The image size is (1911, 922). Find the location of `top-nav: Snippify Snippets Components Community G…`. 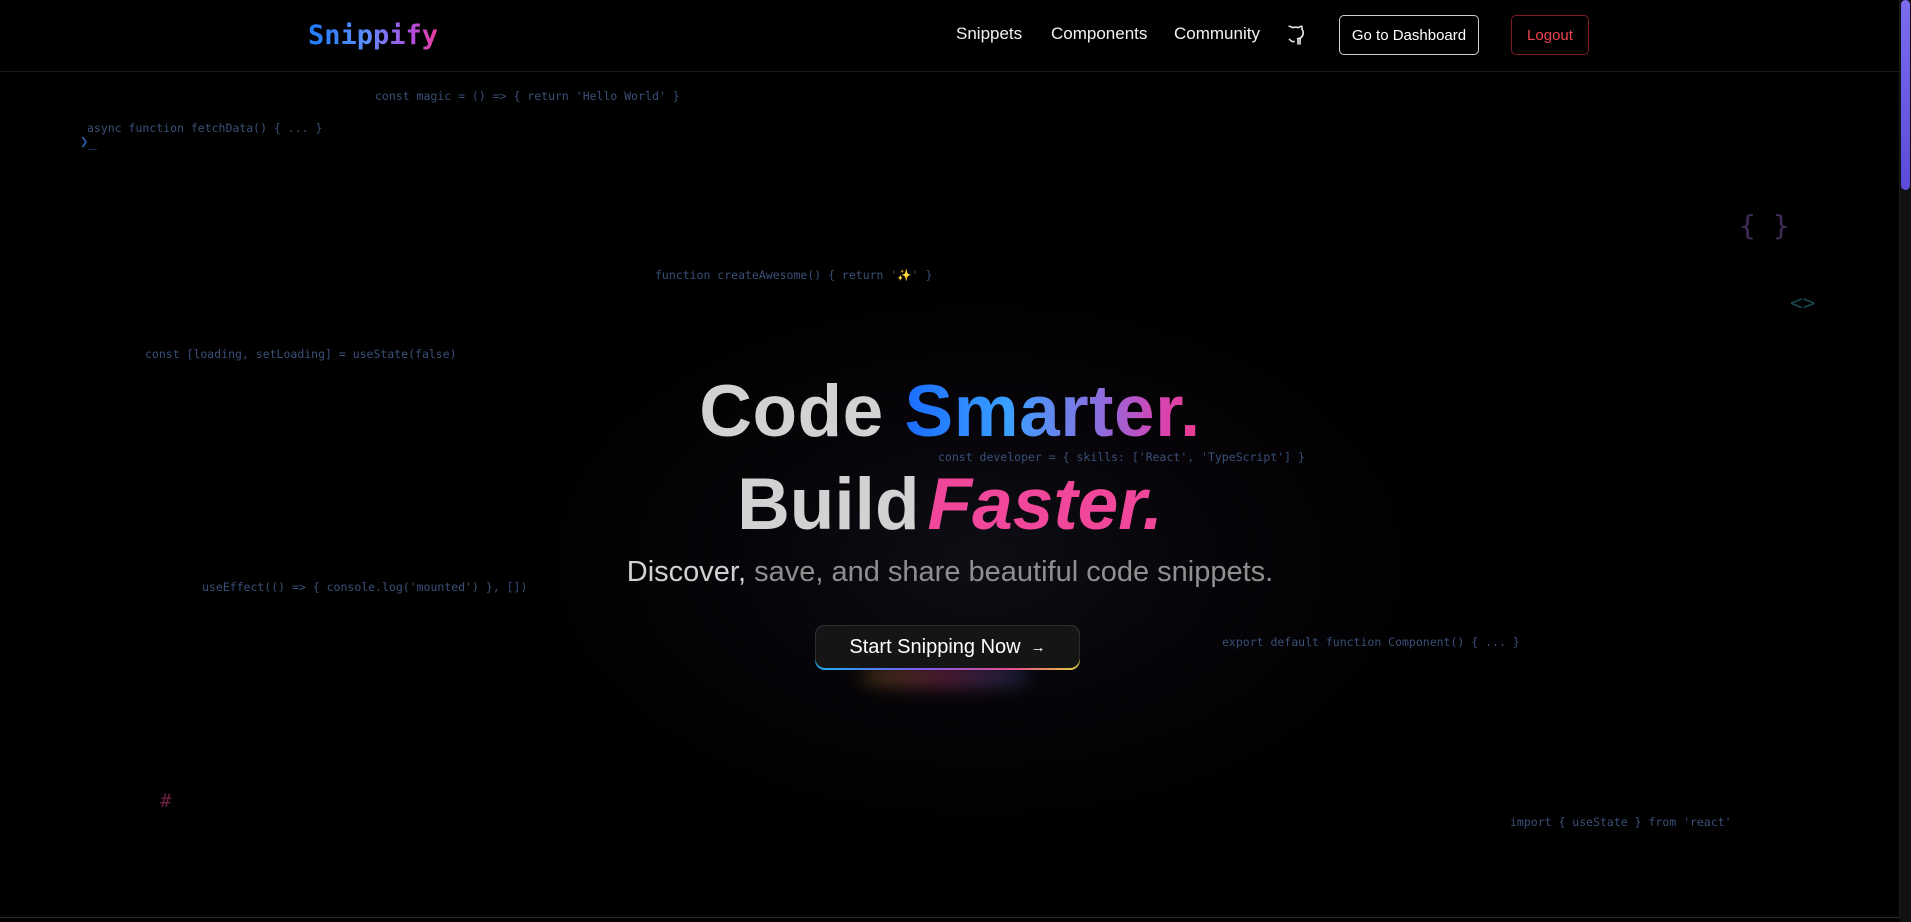

top-nav: Snippify Snippets Components Community G… is located at coordinates (949, 36).